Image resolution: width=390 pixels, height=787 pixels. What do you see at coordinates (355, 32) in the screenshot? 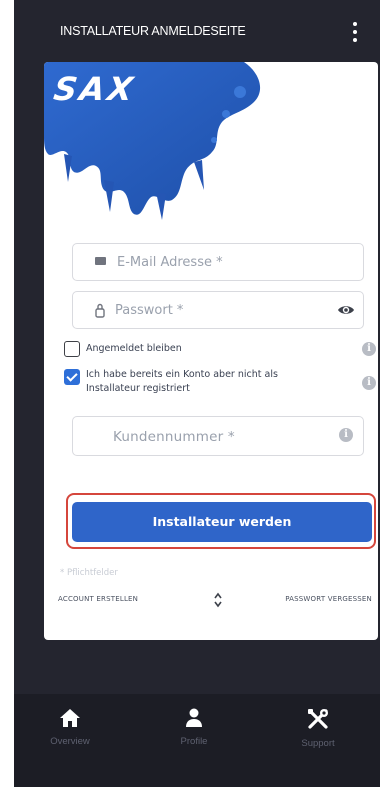
I see `more-vert-icon` at bounding box center [355, 32].